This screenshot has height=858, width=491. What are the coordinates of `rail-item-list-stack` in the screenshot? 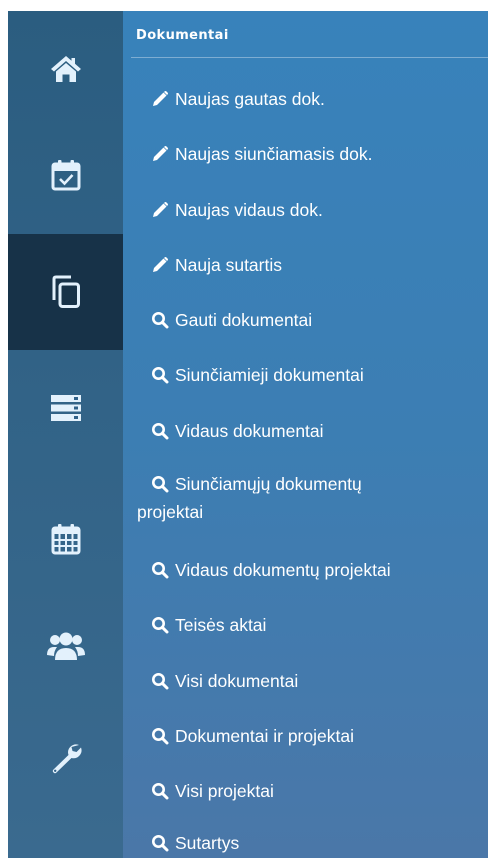 It's located at (65, 408).